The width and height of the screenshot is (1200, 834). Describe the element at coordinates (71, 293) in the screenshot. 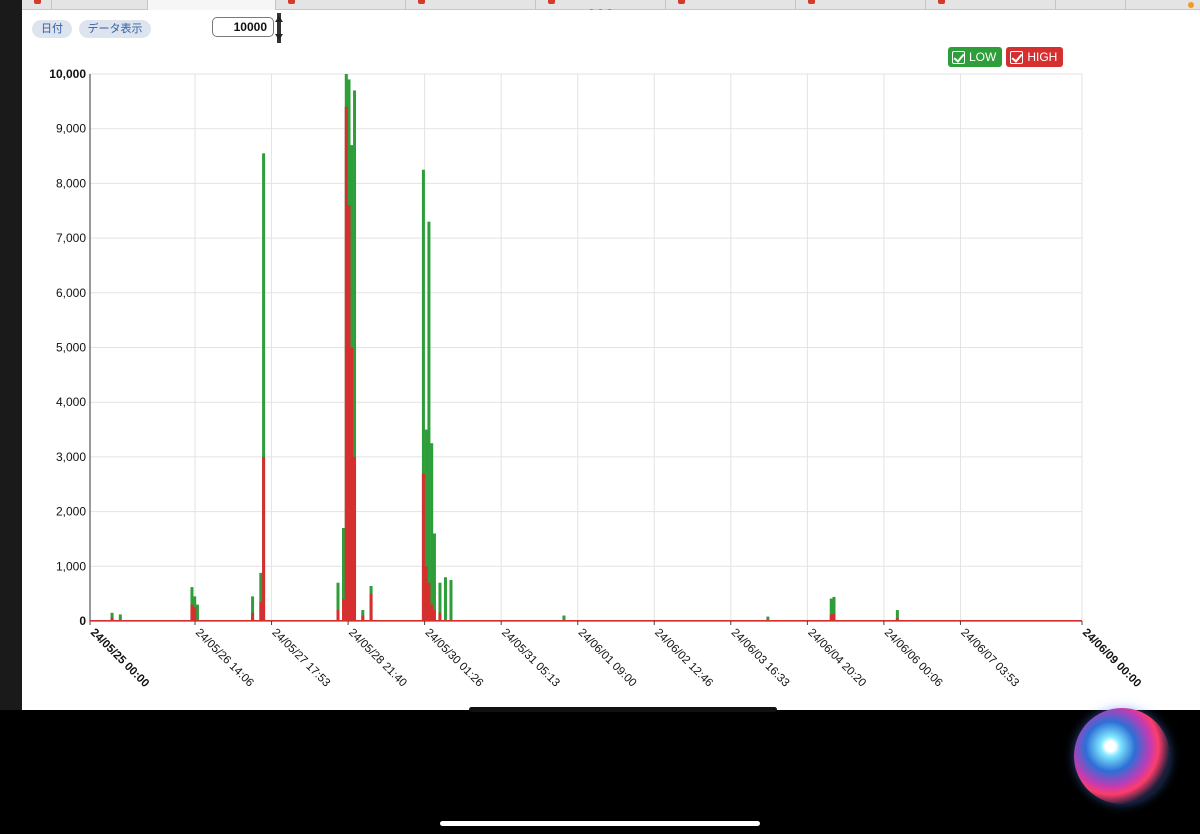

I see `y-tick-label: 6,000` at that location.